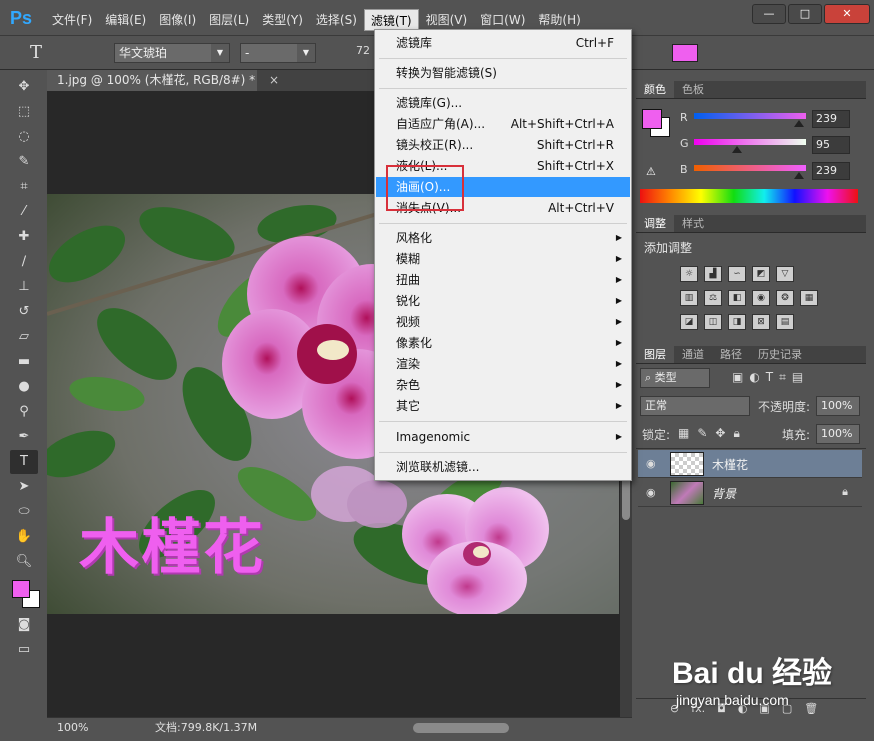 Image resolution: width=874 pixels, height=741 pixels. Describe the element at coordinates (336, 20) in the screenshot. I see `menu-select: 选择(S)` at that location.